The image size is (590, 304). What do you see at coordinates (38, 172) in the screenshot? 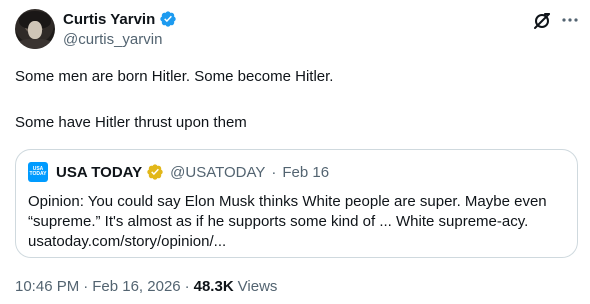
I see `usa-today-logo-icon: USA TODAY` at bounding box center [38, 172].